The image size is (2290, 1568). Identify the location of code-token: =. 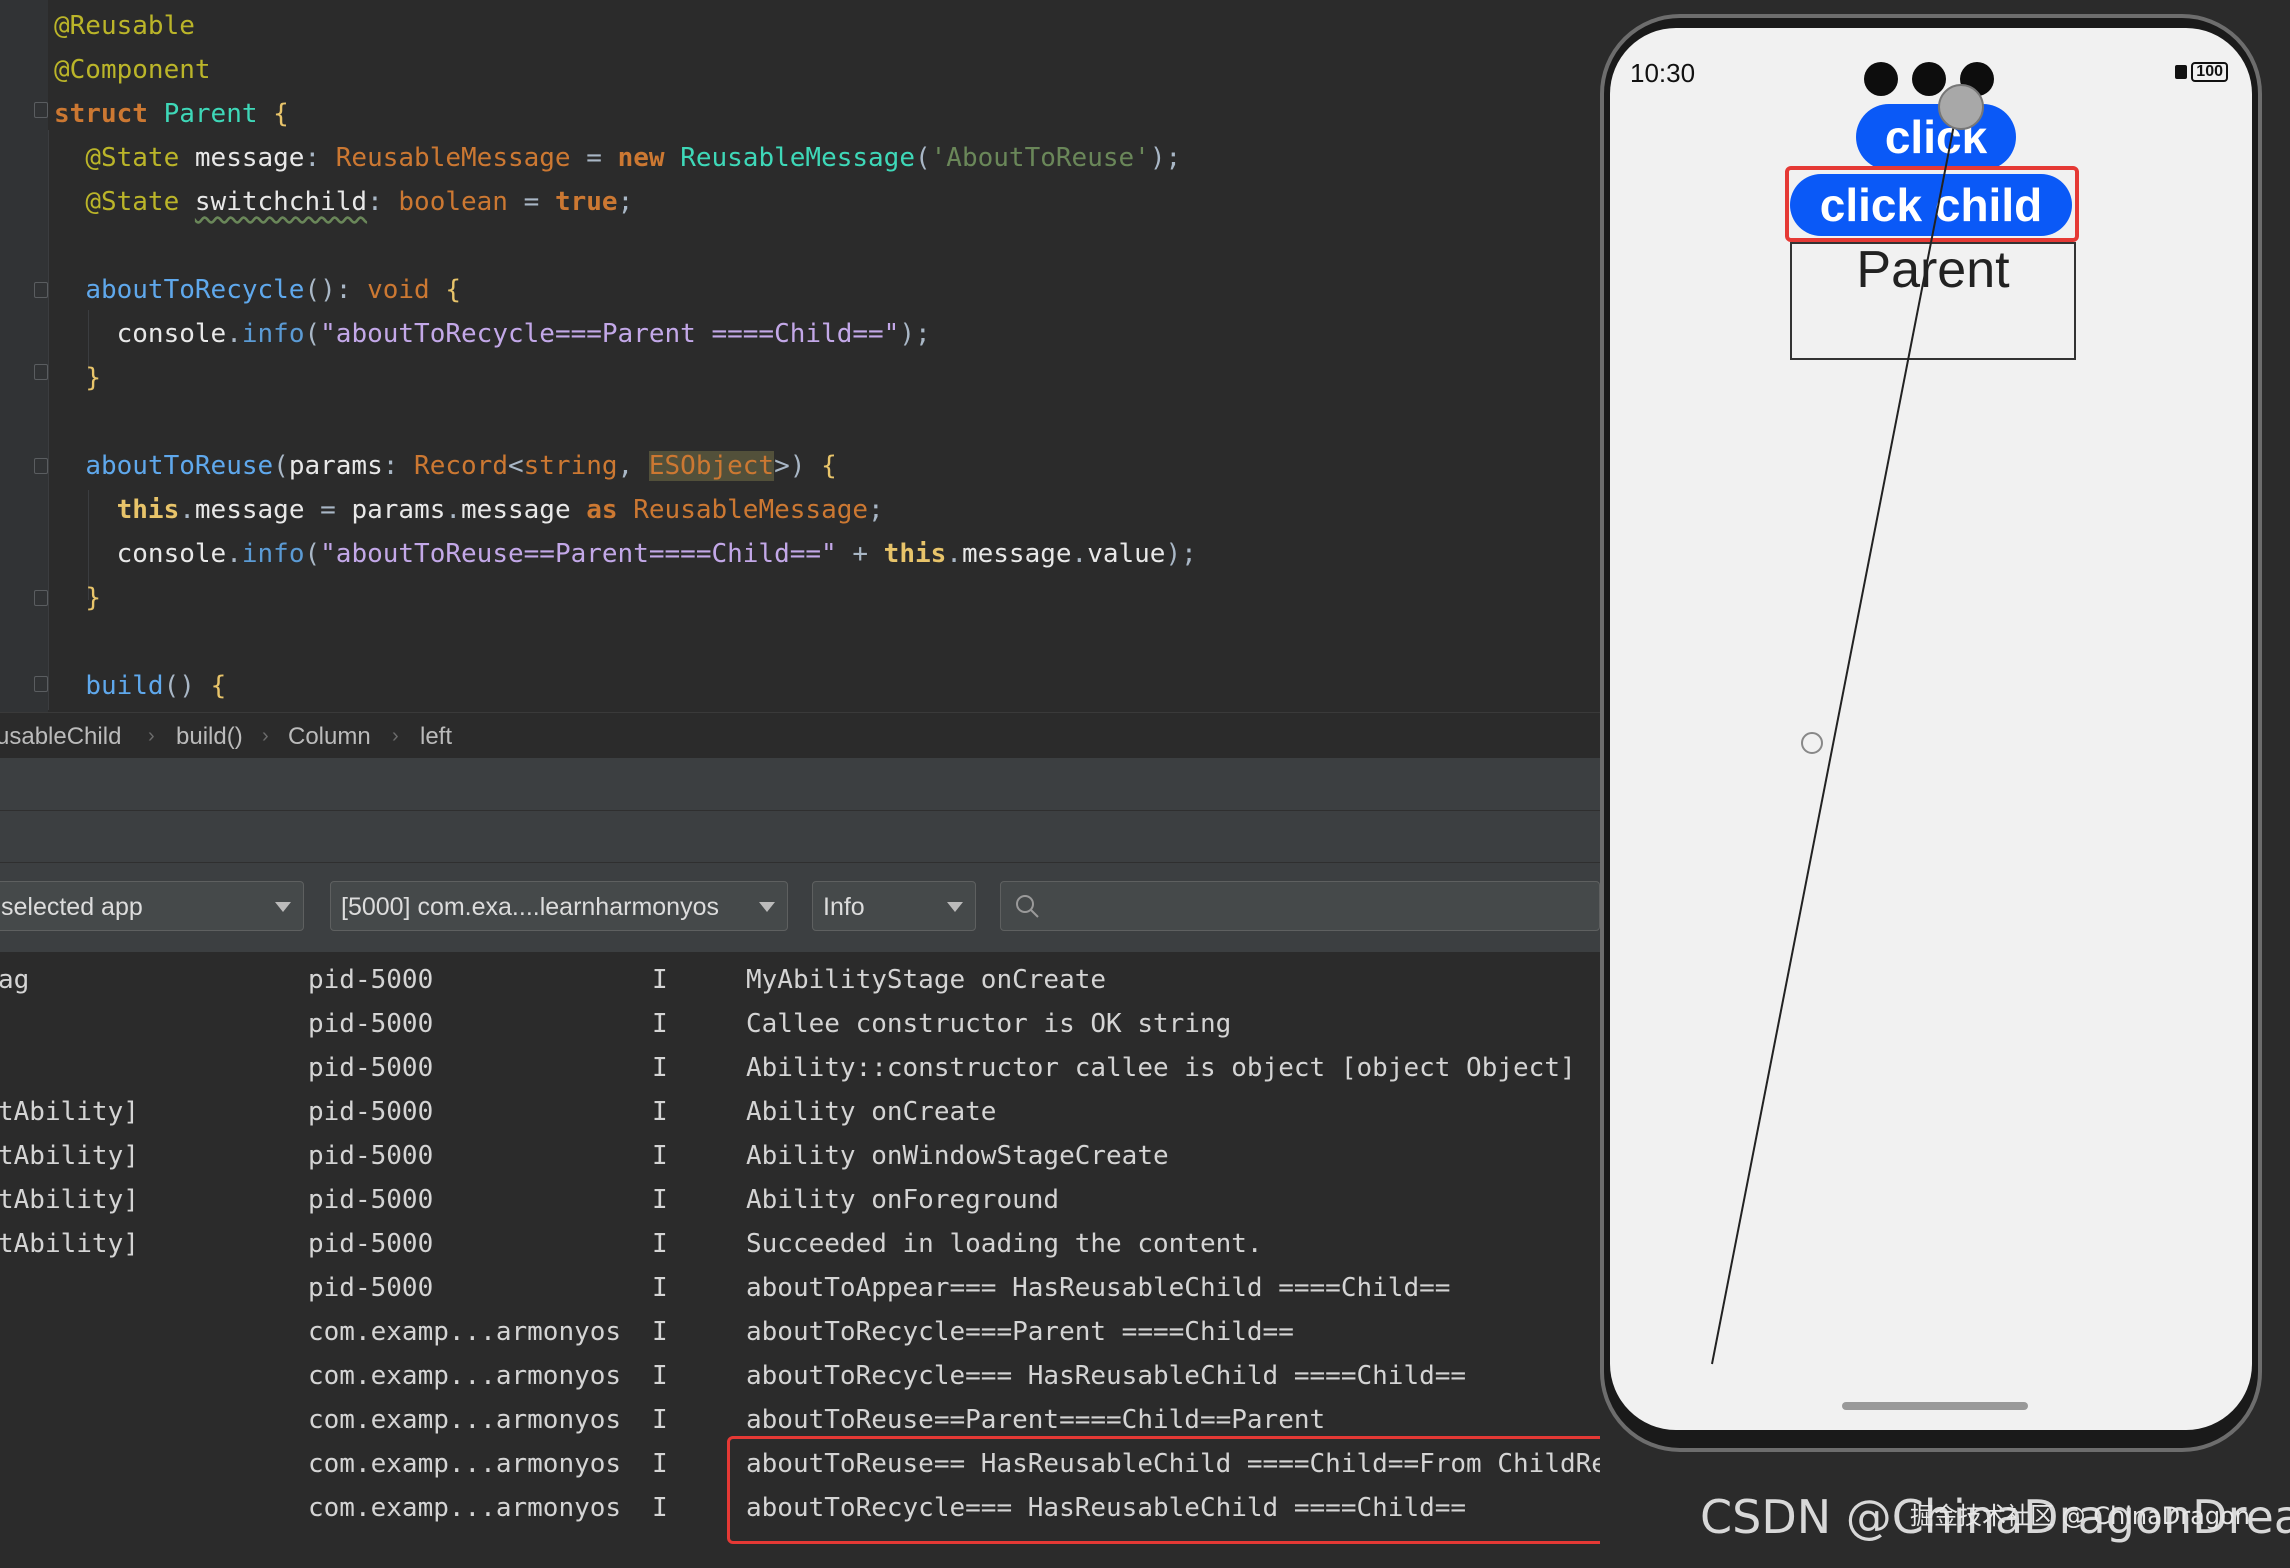
(531, 202).